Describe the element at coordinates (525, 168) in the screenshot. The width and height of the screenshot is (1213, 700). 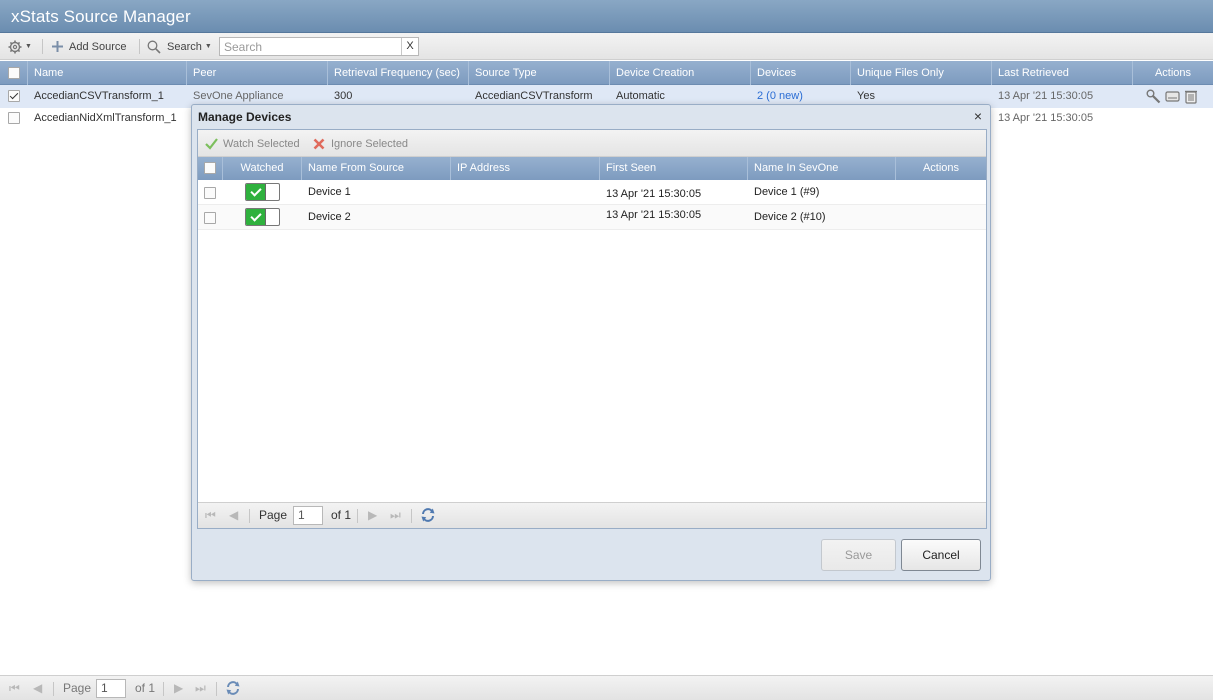
I see `column-header-ip-address: IP Address` at that location.